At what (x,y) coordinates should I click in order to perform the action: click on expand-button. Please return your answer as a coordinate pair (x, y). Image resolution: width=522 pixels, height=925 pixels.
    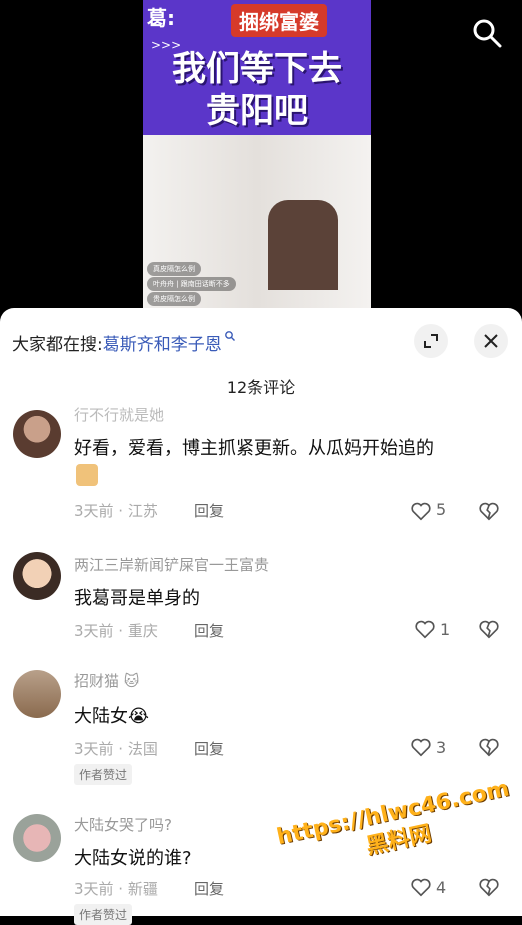
    Looking at the image, I should click on (431, 341).